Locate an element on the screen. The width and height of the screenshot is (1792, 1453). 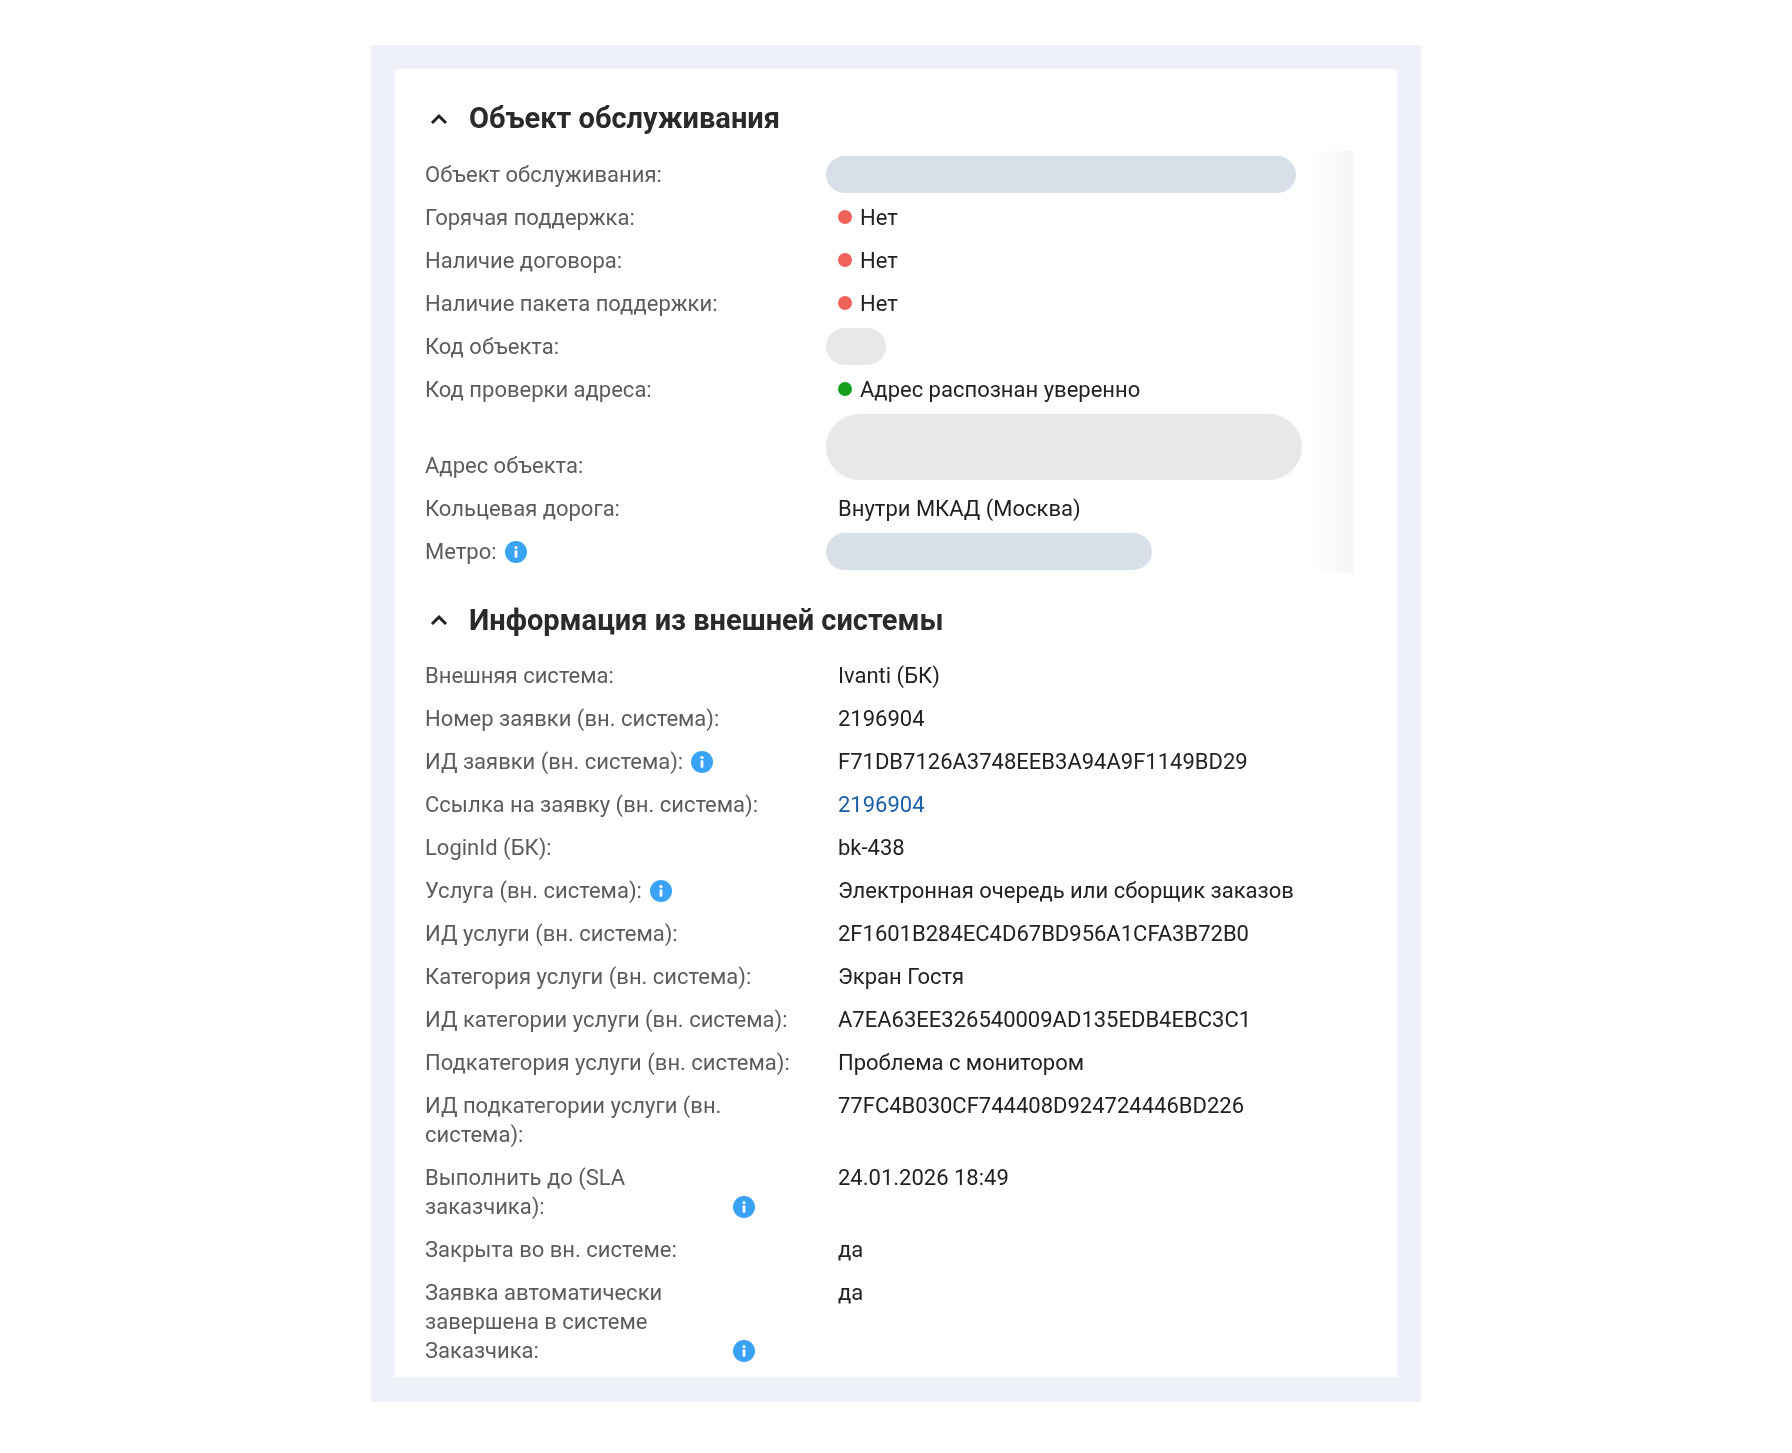
field-value: 2196904 is located at coordinates (881, 719).